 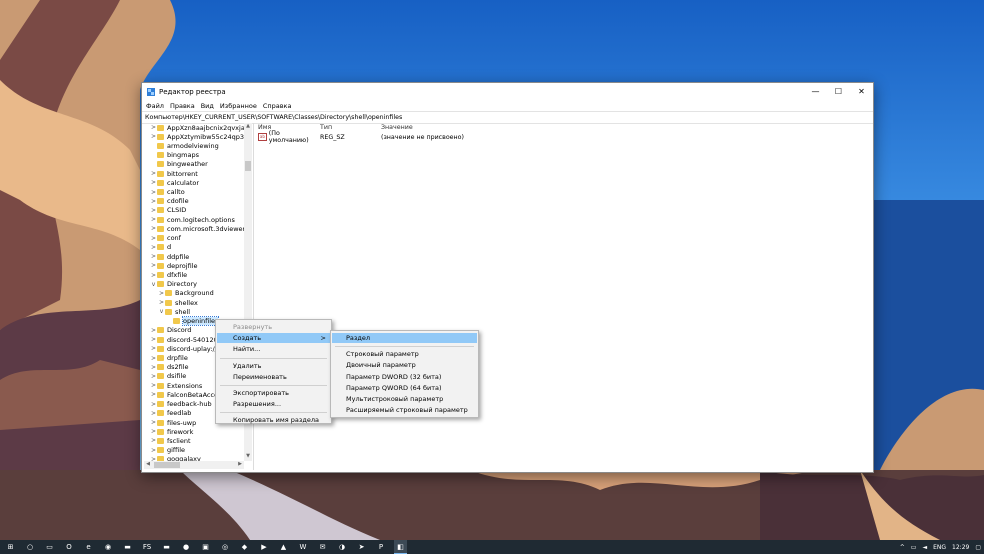 I want to click on explorer-icon: ▬, so click(x=127, y=547).